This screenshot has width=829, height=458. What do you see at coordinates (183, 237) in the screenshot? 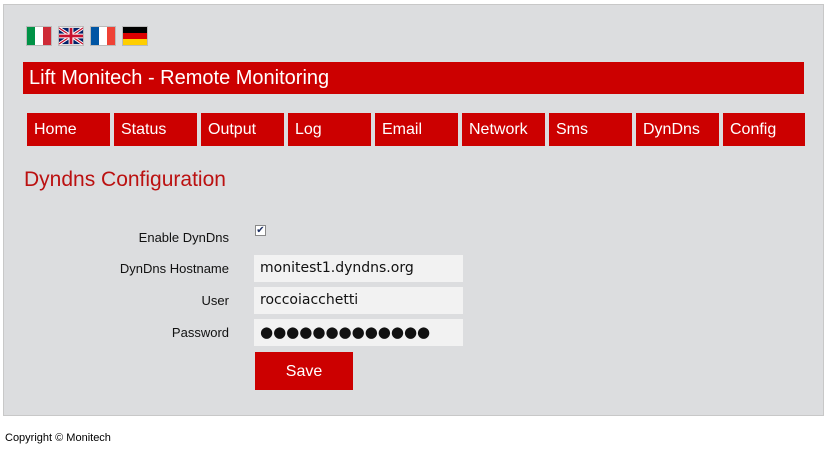
I see `enable-dyndns-label: Enable DynDns` at bounding box center [183, 237].